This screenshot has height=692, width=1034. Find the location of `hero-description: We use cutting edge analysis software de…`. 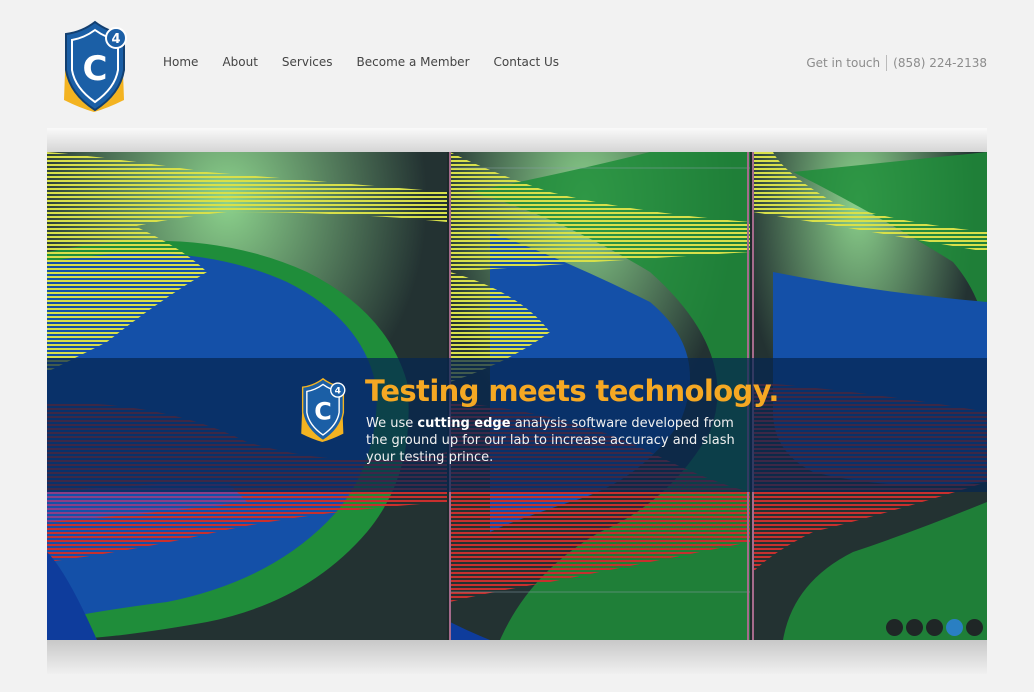

hero-description: We use cutting edge analysis software de… is located at coordinates (556, 440).